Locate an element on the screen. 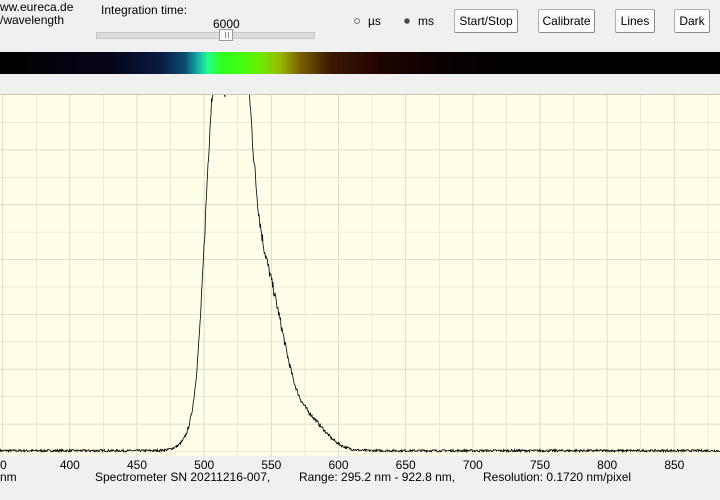 The width and height of the screenshot is (720, 500). unit-radio-ms: ms is located at coordinates (419, 21).